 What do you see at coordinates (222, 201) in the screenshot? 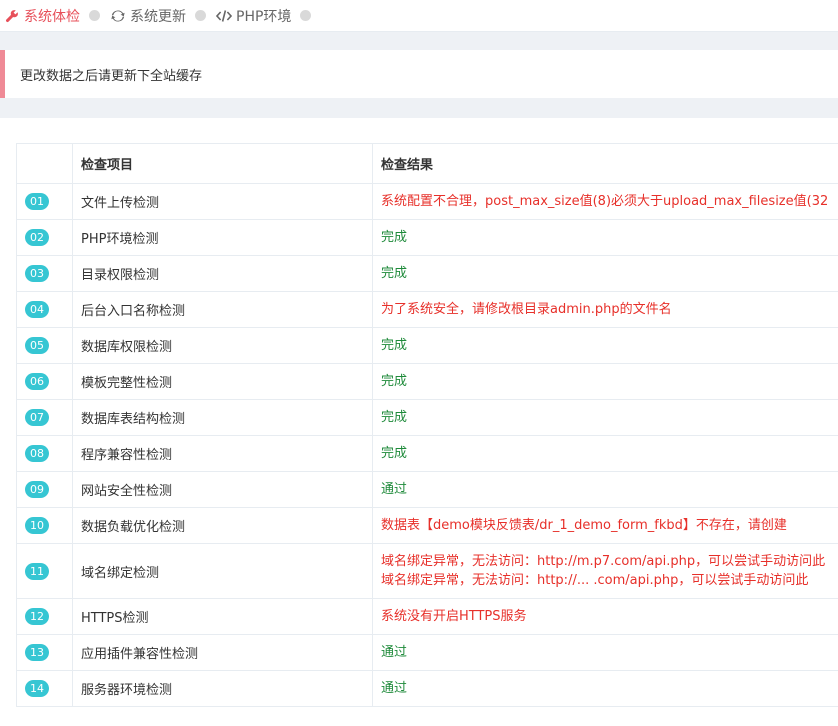
I see `check-item-cell: 文件上传检测` at bounding box center [222, 201].